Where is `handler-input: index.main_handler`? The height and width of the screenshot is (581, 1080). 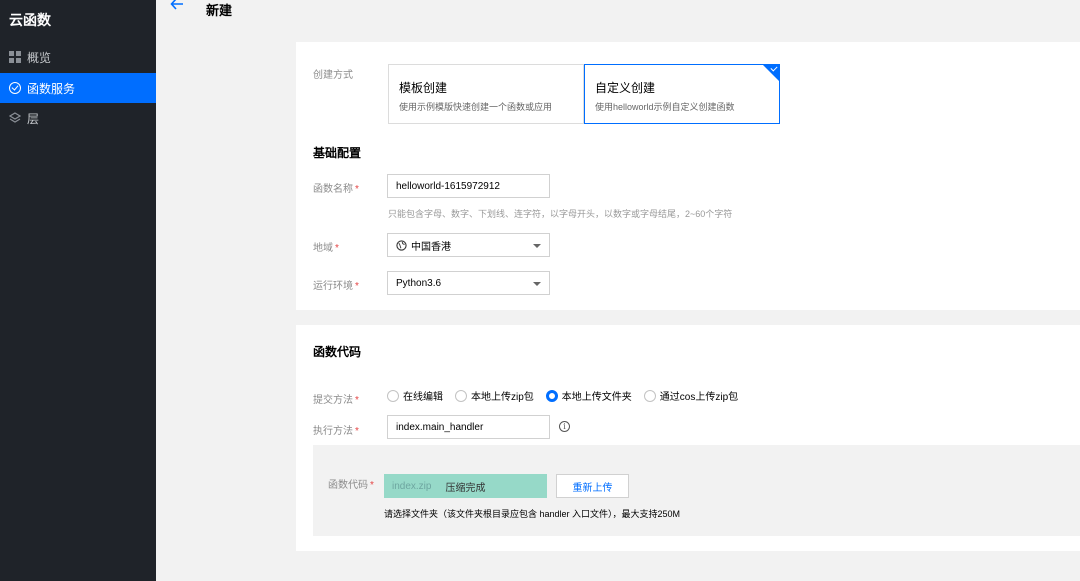
handler-input: index.main_handler is located at coordinates (468, 427).